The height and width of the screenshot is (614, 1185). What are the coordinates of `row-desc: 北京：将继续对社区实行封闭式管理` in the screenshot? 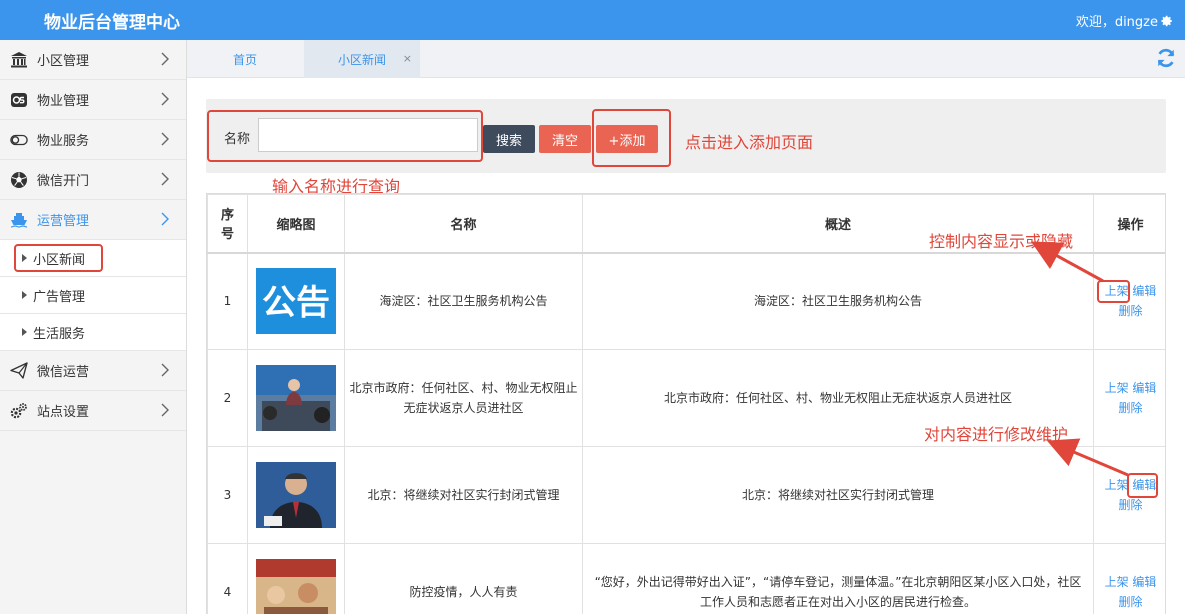 It's located at (838, 495).